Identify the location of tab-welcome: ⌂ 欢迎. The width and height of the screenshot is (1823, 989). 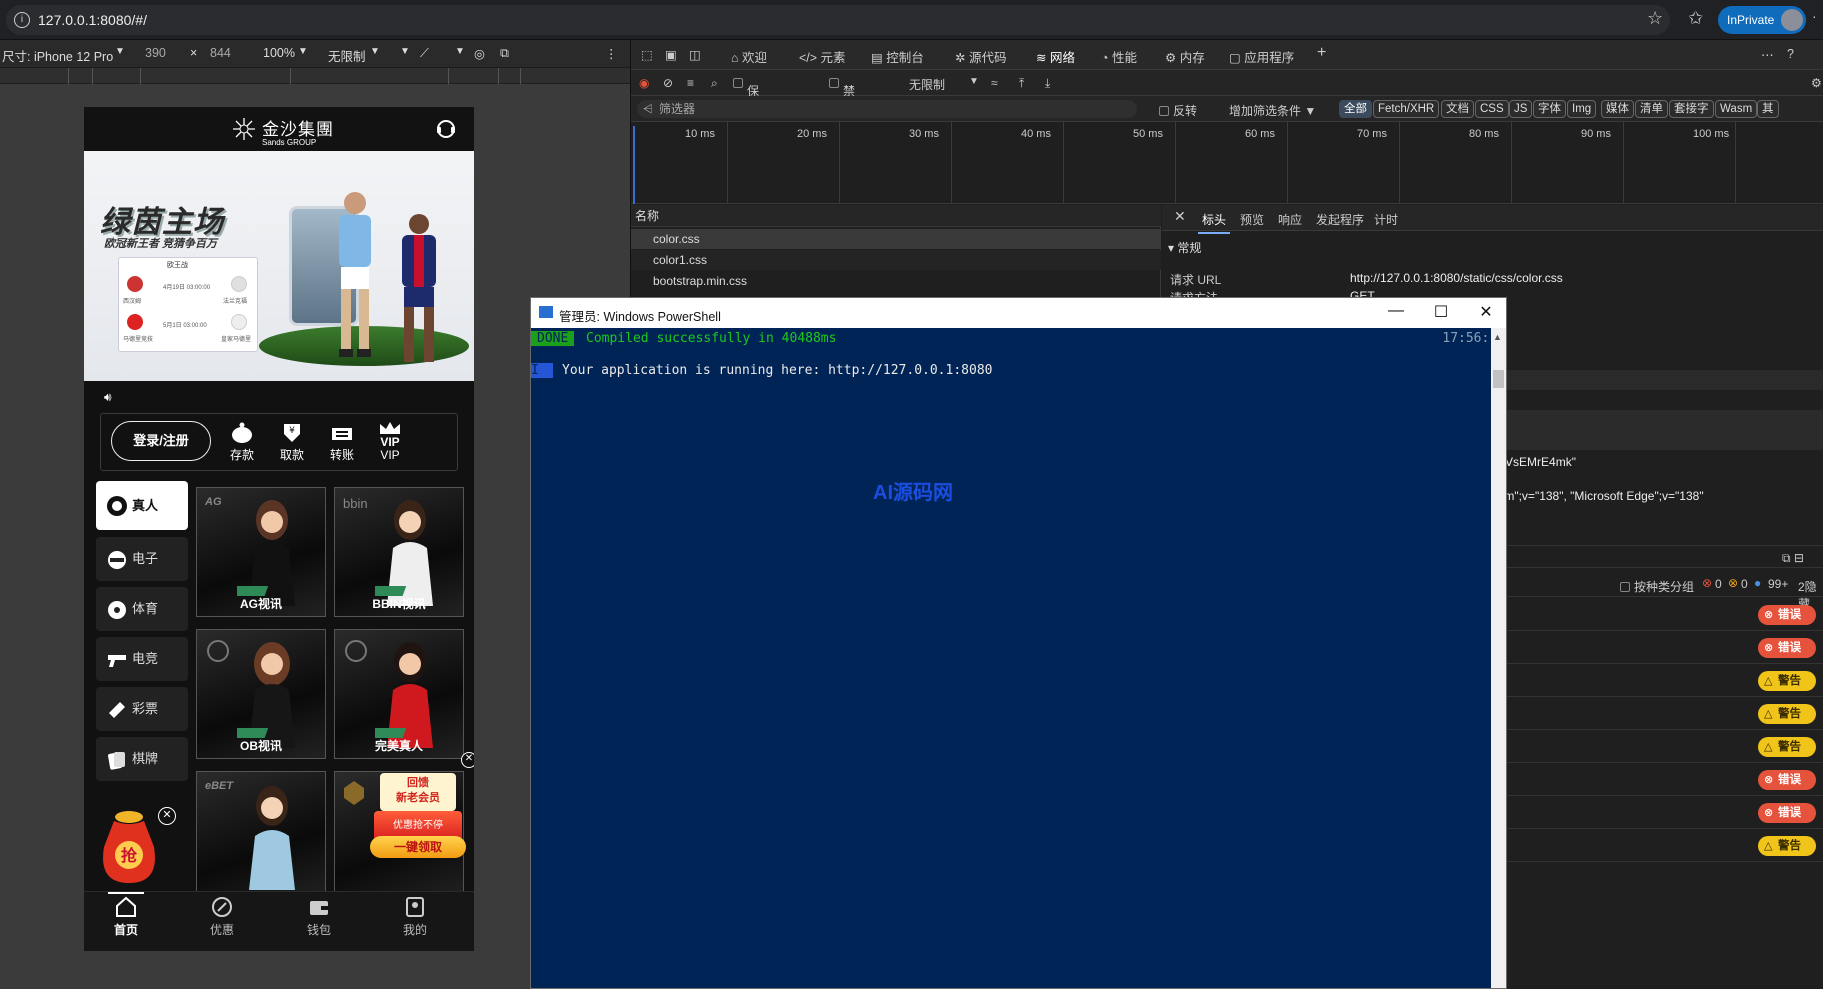
(749, 56).